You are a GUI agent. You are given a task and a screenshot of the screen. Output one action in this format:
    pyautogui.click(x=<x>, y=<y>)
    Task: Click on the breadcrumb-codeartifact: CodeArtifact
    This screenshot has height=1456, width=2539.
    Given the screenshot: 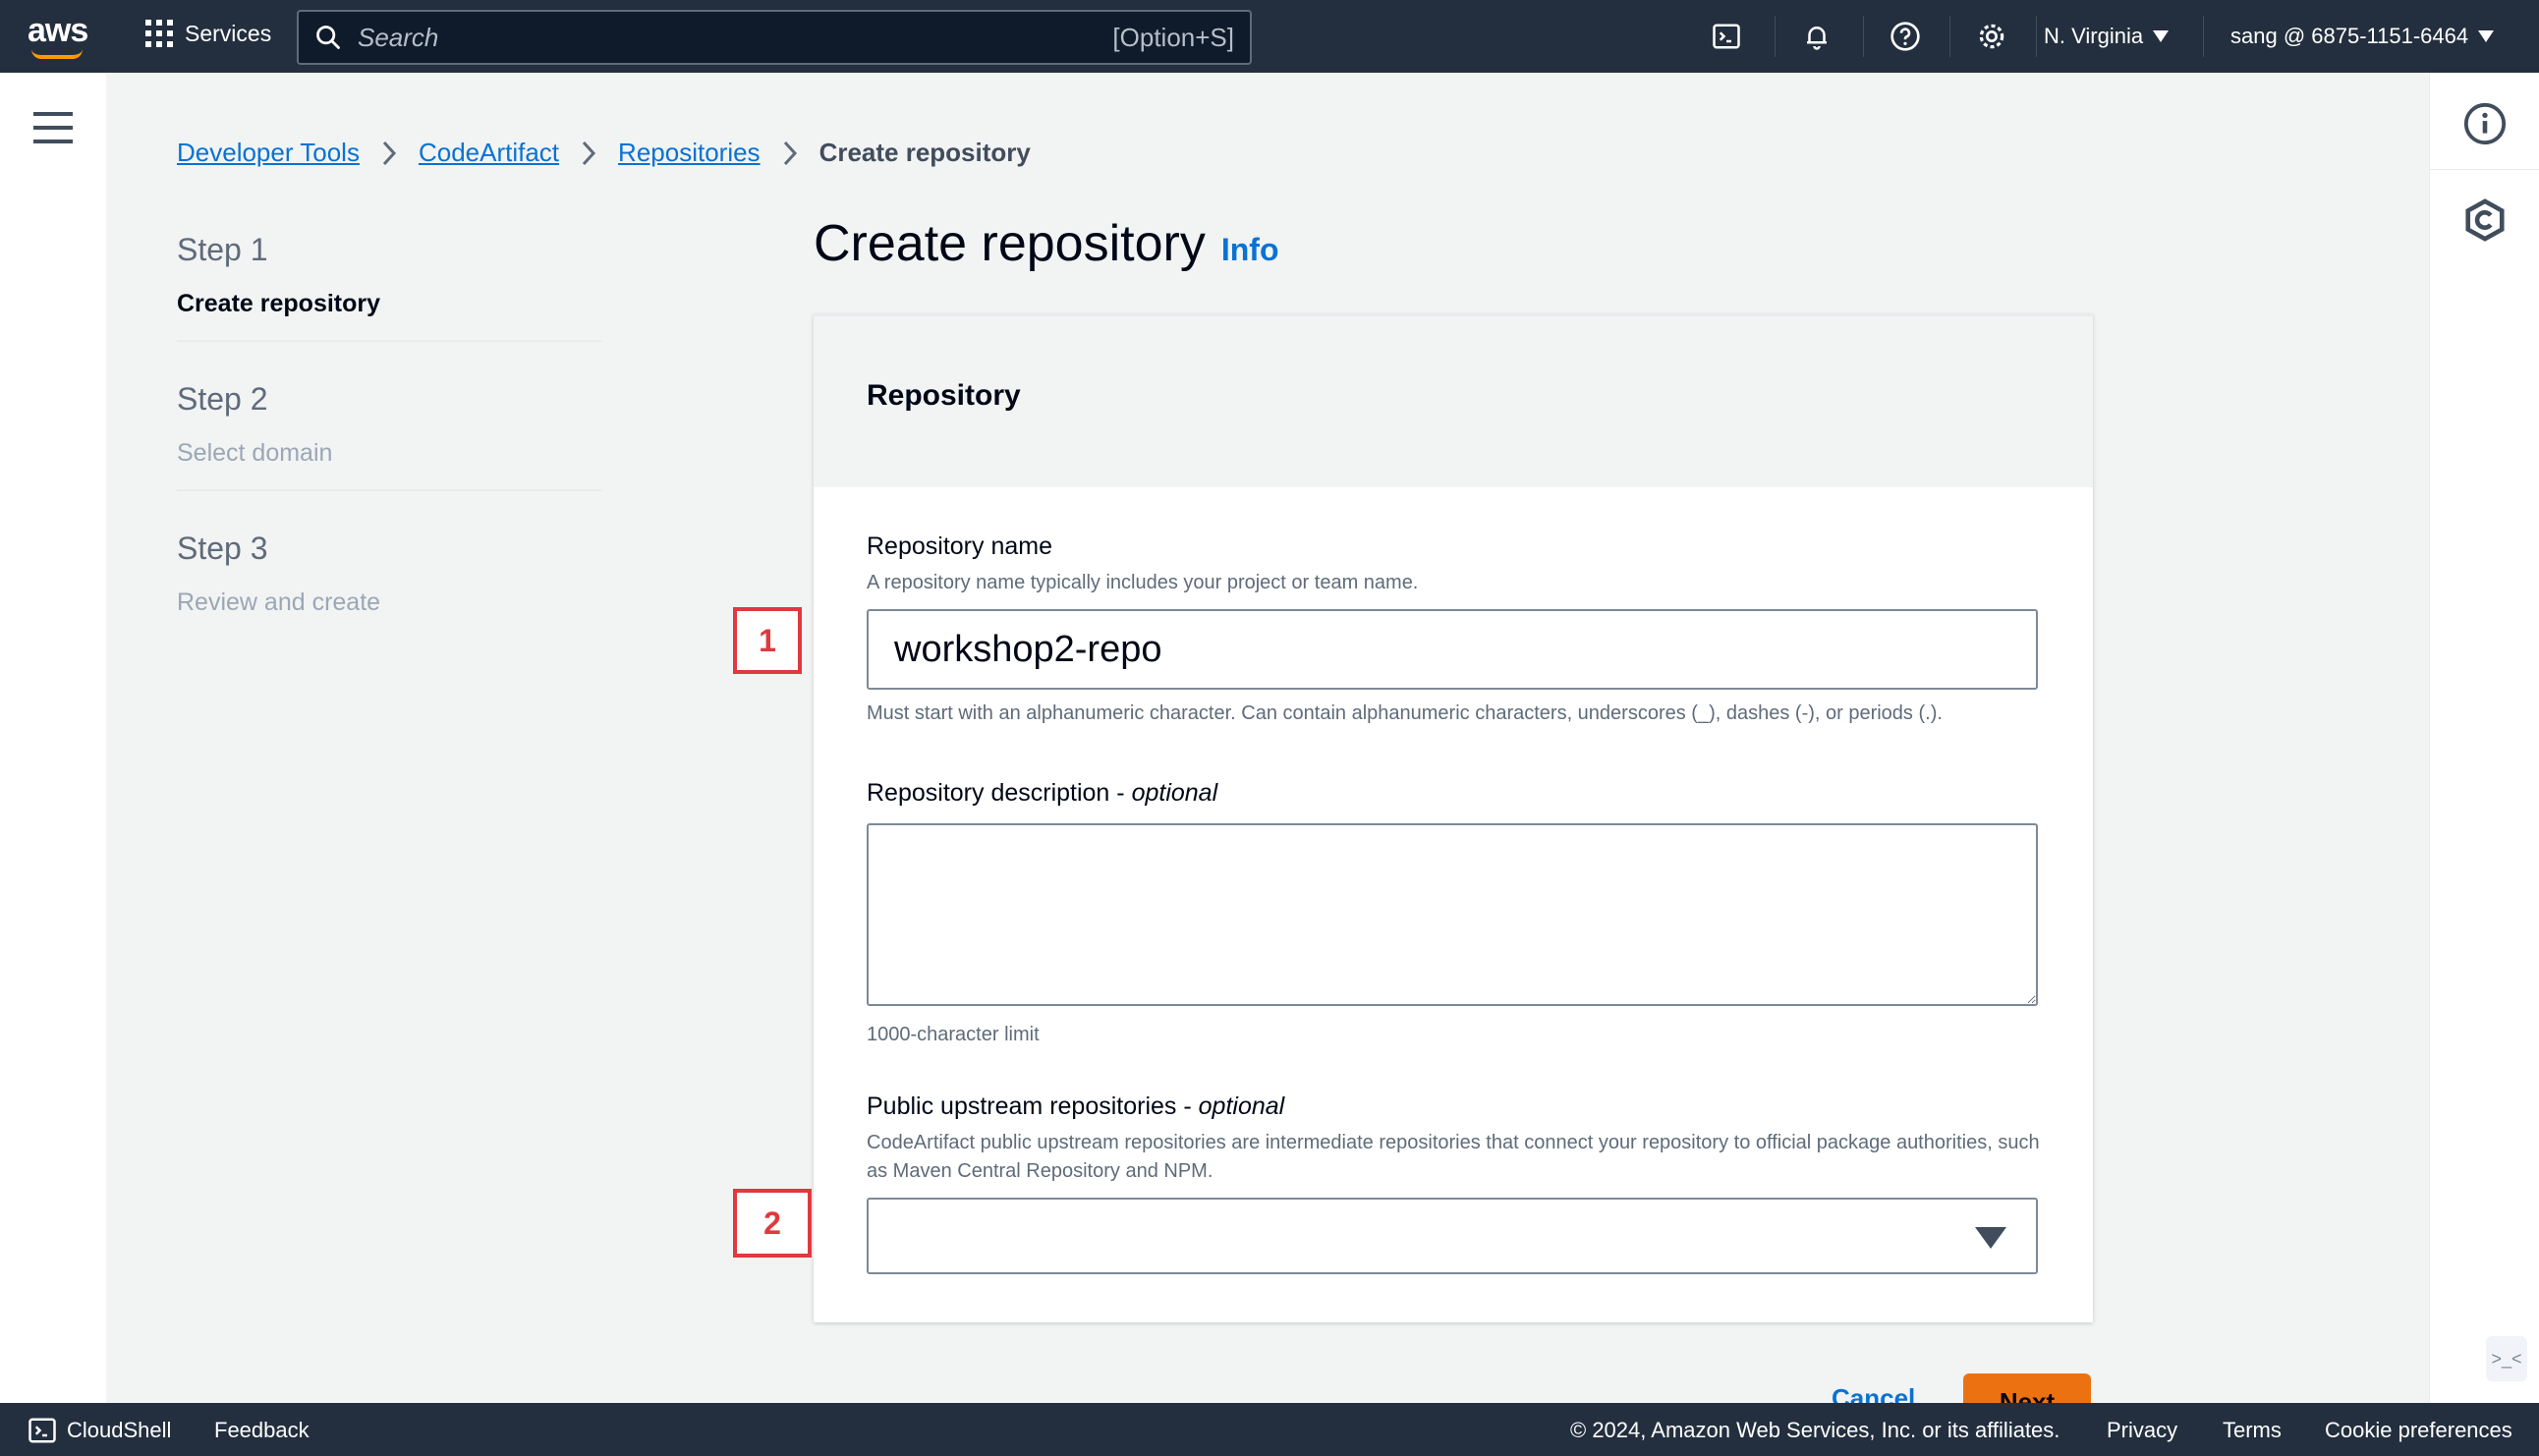 What is the action you would take?
    pyautogui.click(x=489, y=153)
    